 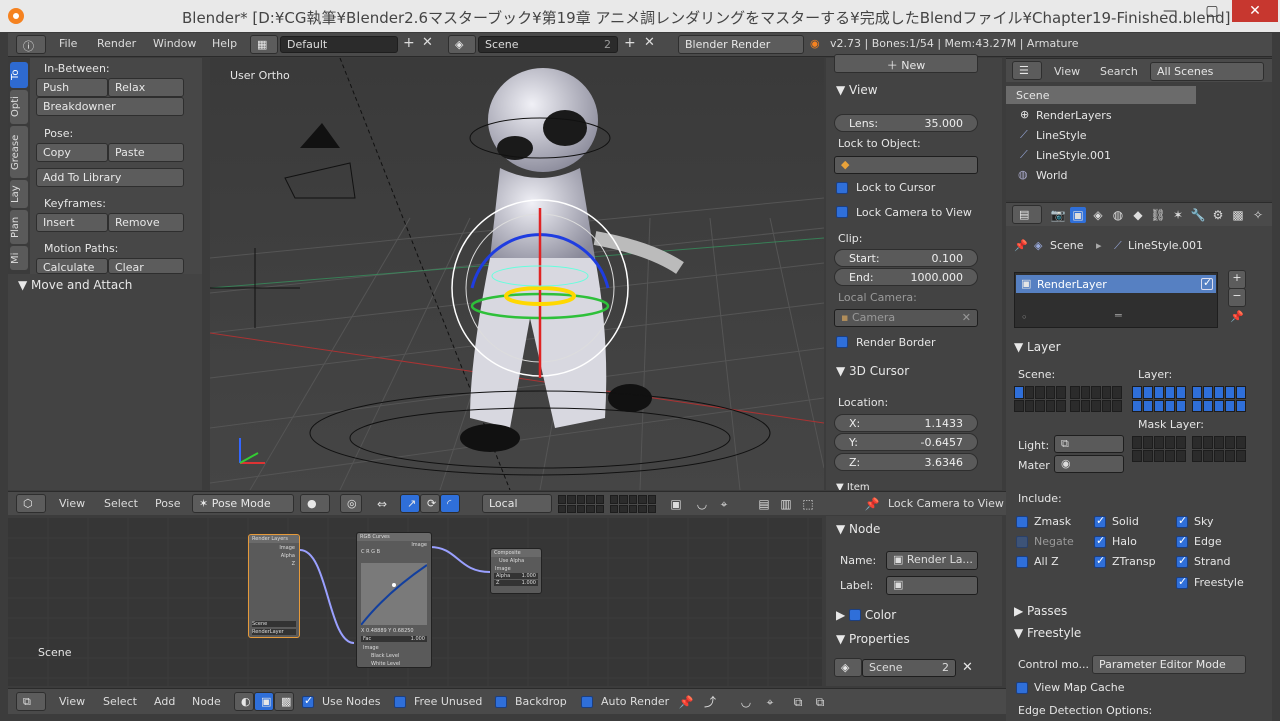 I want to click on sky-checkbox, so click(x=1182, y=521).